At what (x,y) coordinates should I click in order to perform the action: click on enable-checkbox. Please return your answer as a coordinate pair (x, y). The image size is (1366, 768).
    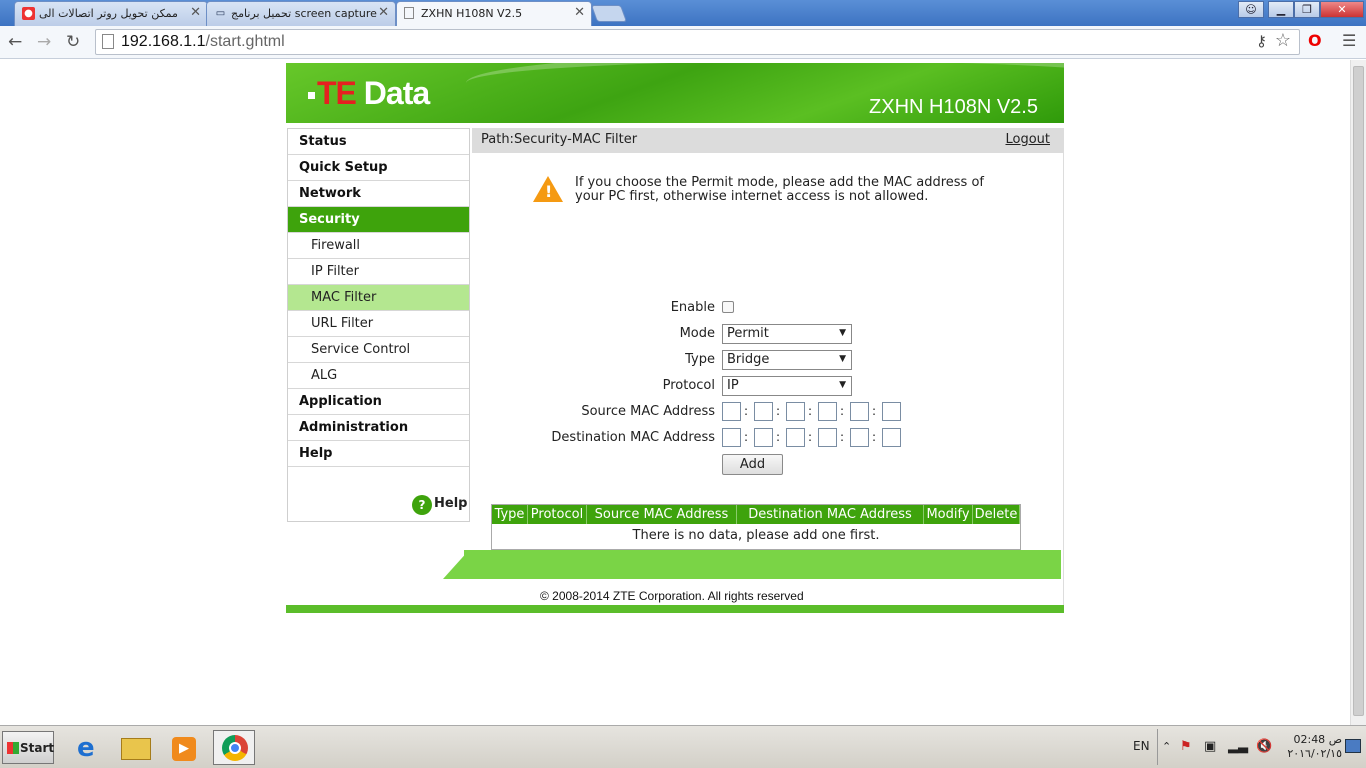
    Looking at the image, I should click on (728, 307).